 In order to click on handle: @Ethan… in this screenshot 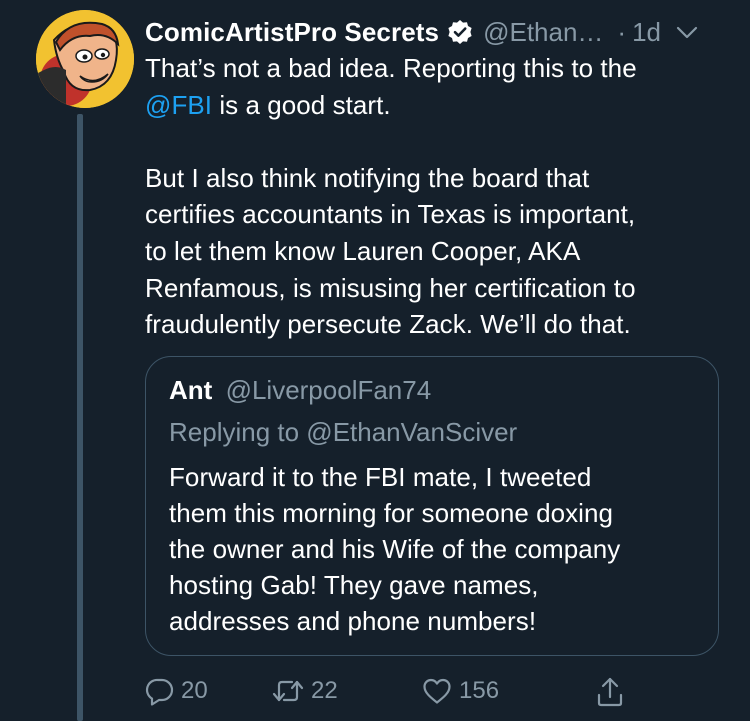, I will do `click(543, 32)`.